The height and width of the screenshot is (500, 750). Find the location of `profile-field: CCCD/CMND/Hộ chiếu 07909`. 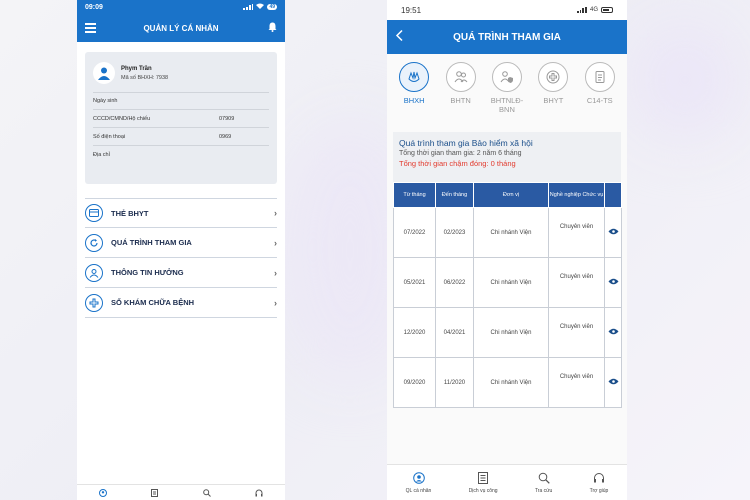

profile-field: CCCD/CMND/Hộ chiếu 07909 is located at coordinates (181, 119).